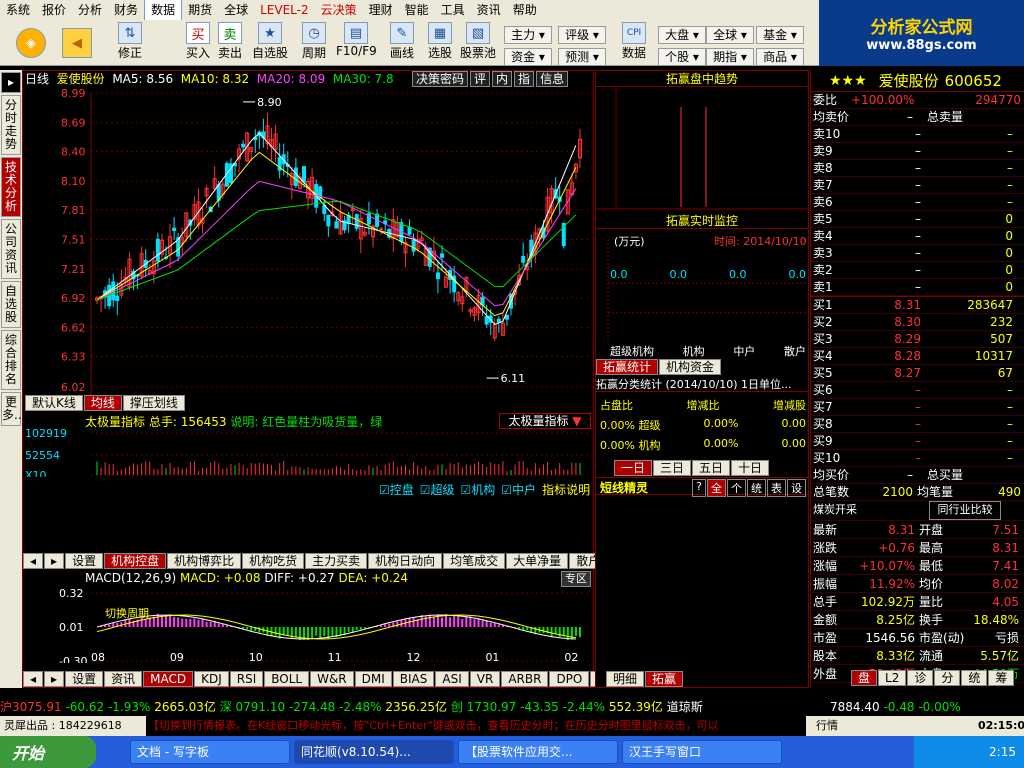 The width and height of the screenshot is (1024, 768). I want to click on quote-bottom-tab: 分, so click(947, 678).